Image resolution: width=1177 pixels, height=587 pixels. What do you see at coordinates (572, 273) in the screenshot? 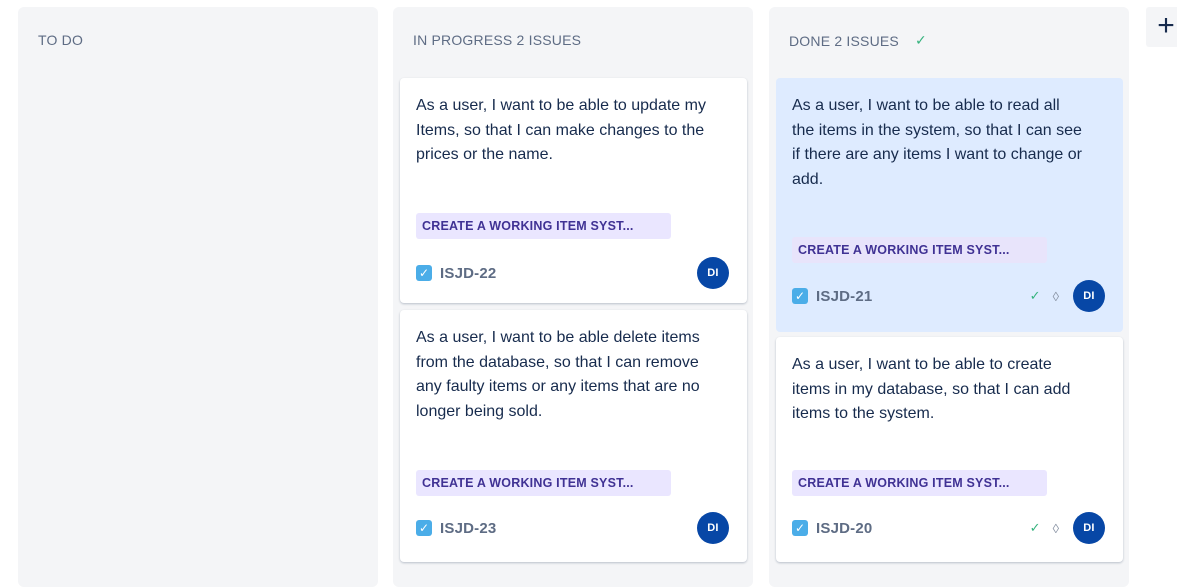
I see `card-footer: ✓ ISJD-22 DI` at bounding box center [572, 273].